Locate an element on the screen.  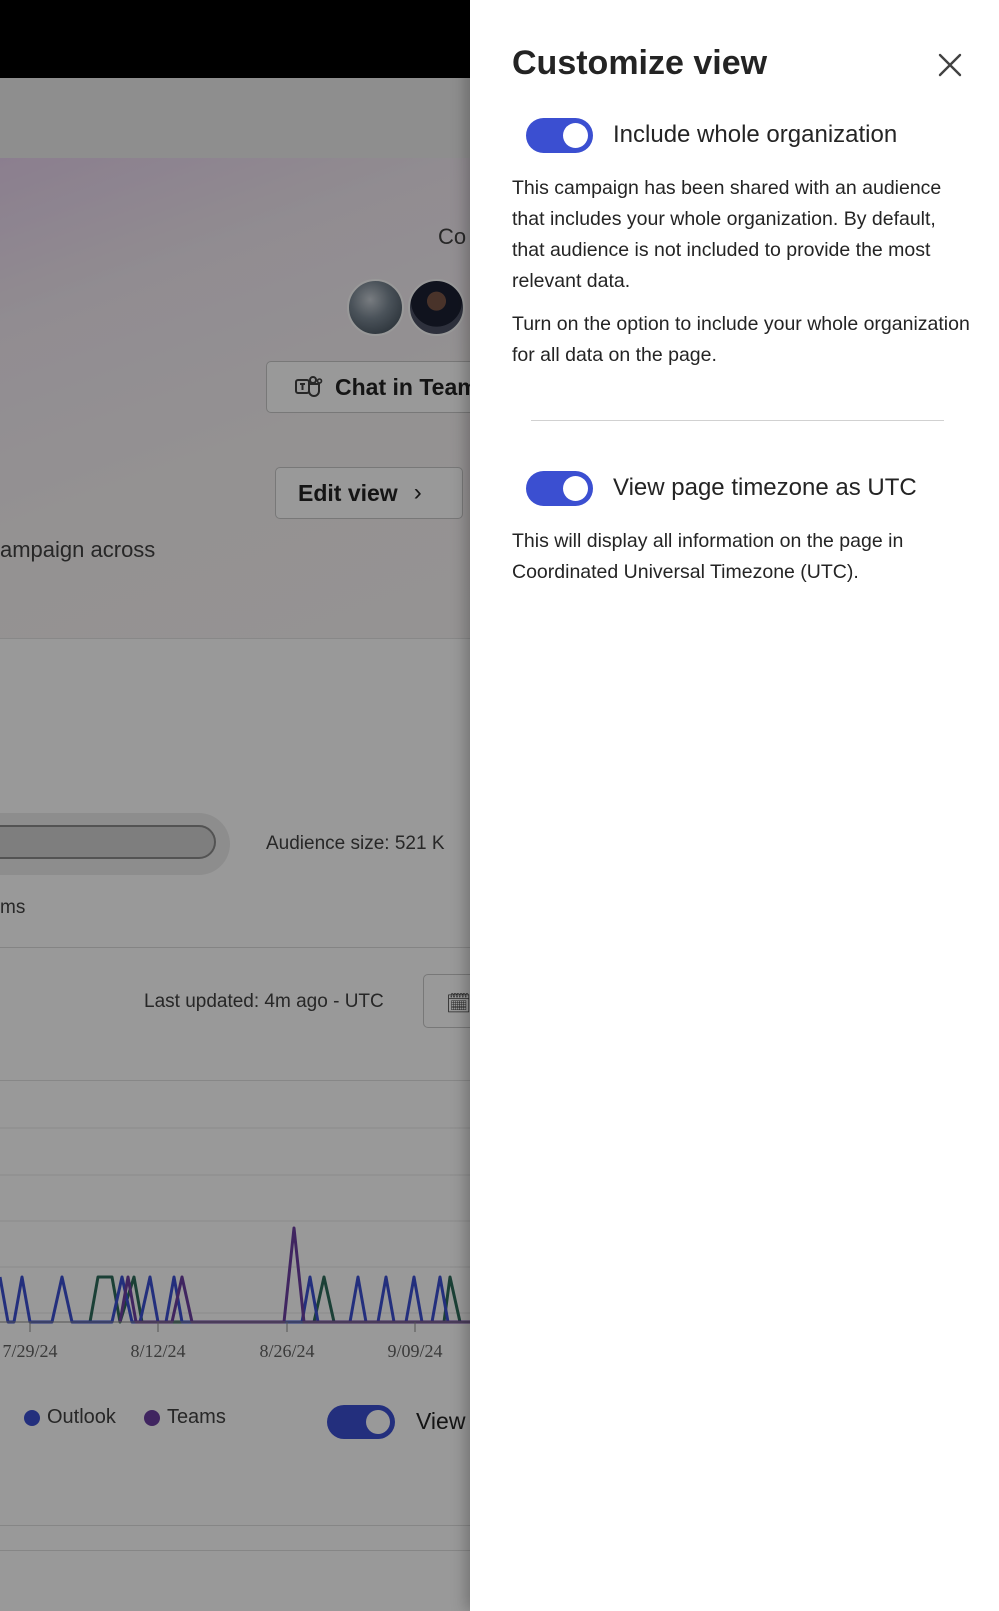
utc-timezone-label: View page timezone as UTC is located at coordinates (765, 487).